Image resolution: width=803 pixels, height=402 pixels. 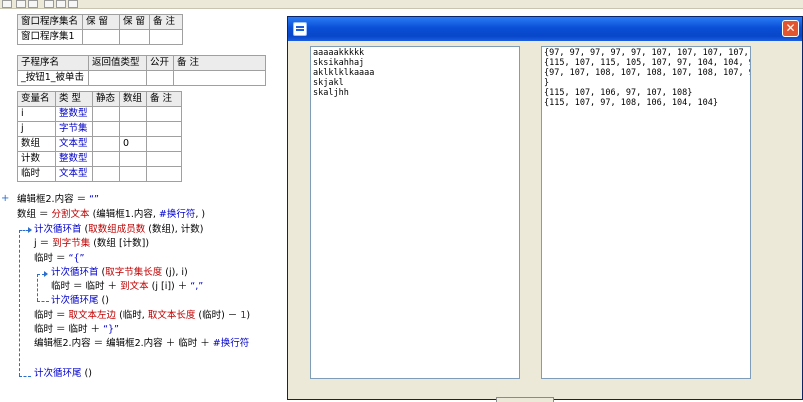 What do you see at coordinates (36, 159) in the screenshot?
I see `var-name: 计数` at bounding box center [36, 159].